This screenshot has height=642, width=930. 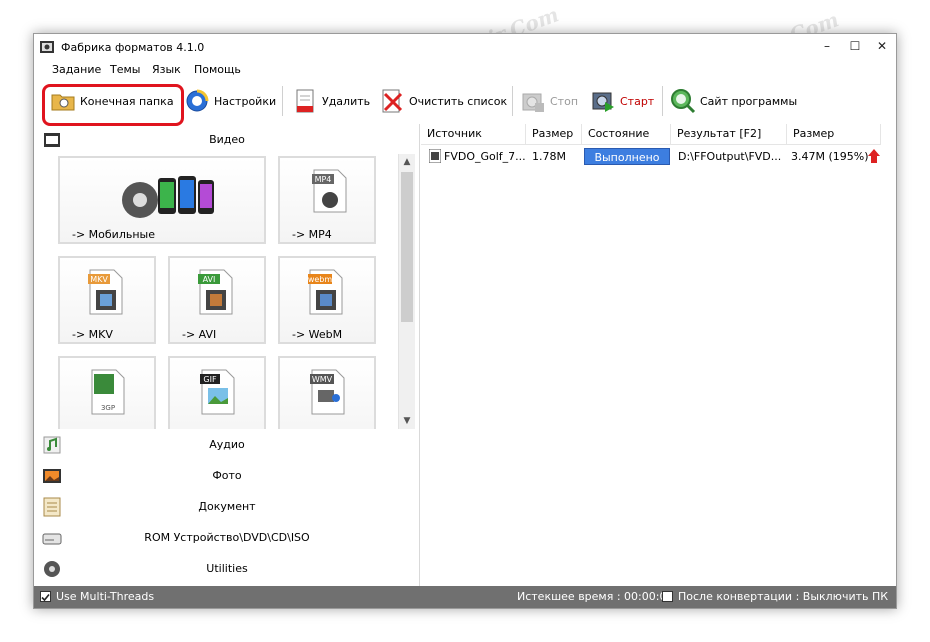 What do you see at coordinates (827, 46) in the screenshot?
I see `minimize-button: –` at bounding box center [827, 46].